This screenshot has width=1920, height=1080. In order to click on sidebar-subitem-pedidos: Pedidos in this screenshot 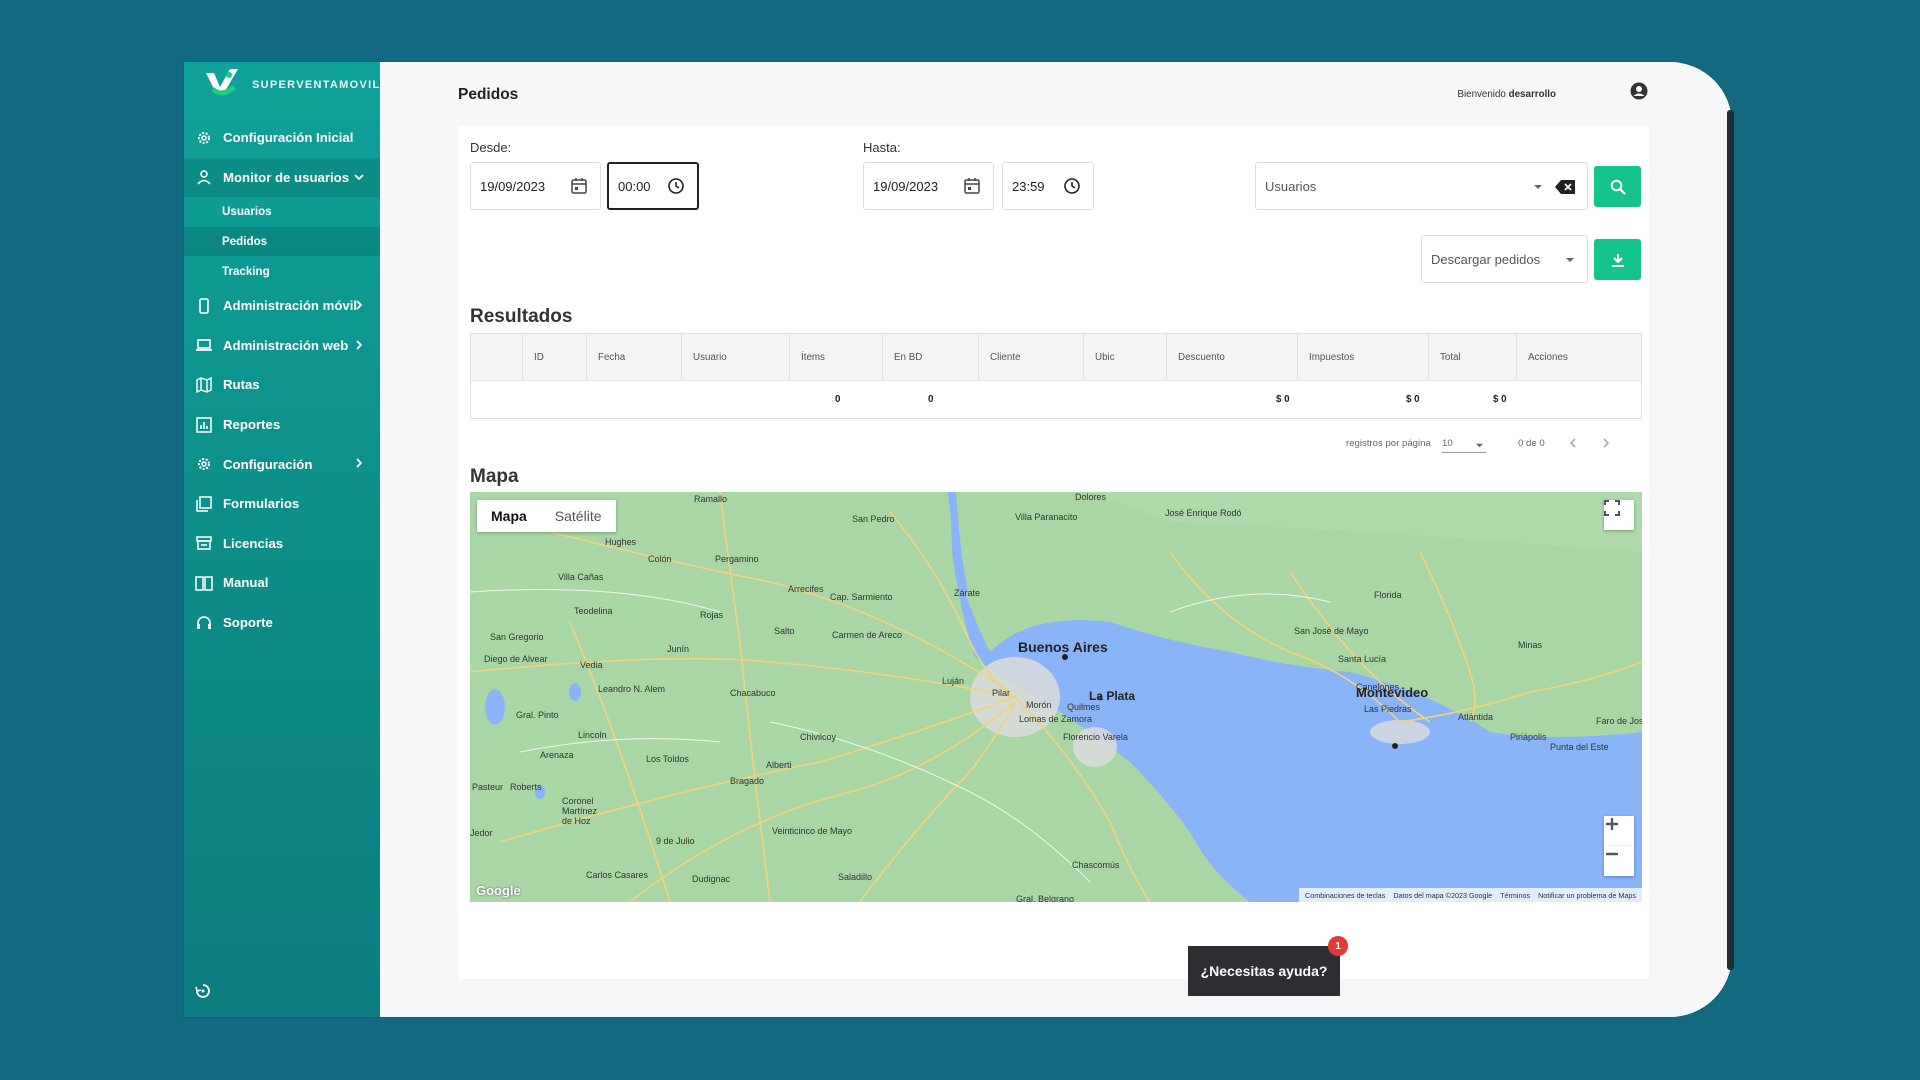, I will do `click(282, 241)`.